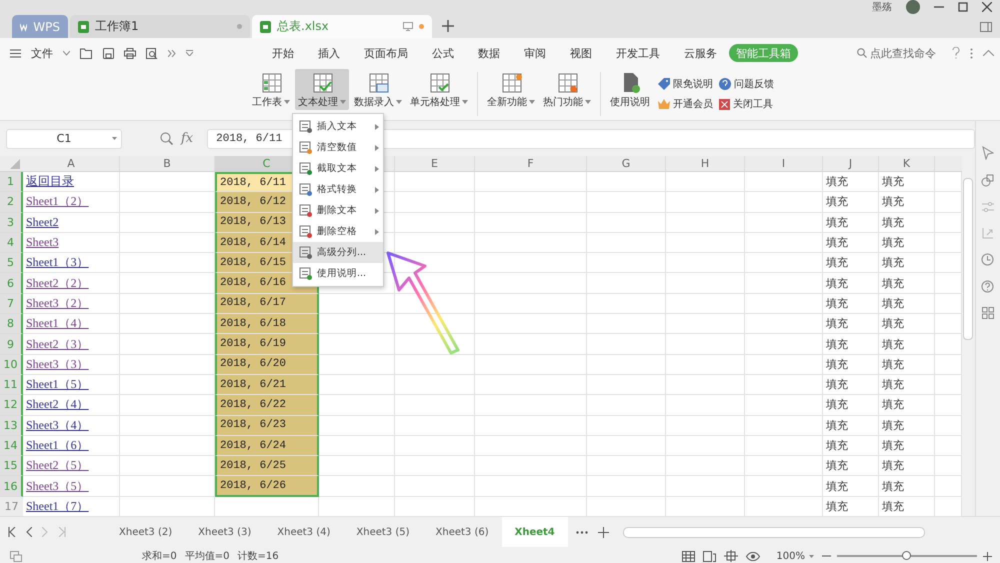 The width and height of the screenshot is (1000, 563). What do you see at coordinates (386, 53) in the screenshot?
I see `ribbon-tab: 页面布局` at bounding box center [386, 53].